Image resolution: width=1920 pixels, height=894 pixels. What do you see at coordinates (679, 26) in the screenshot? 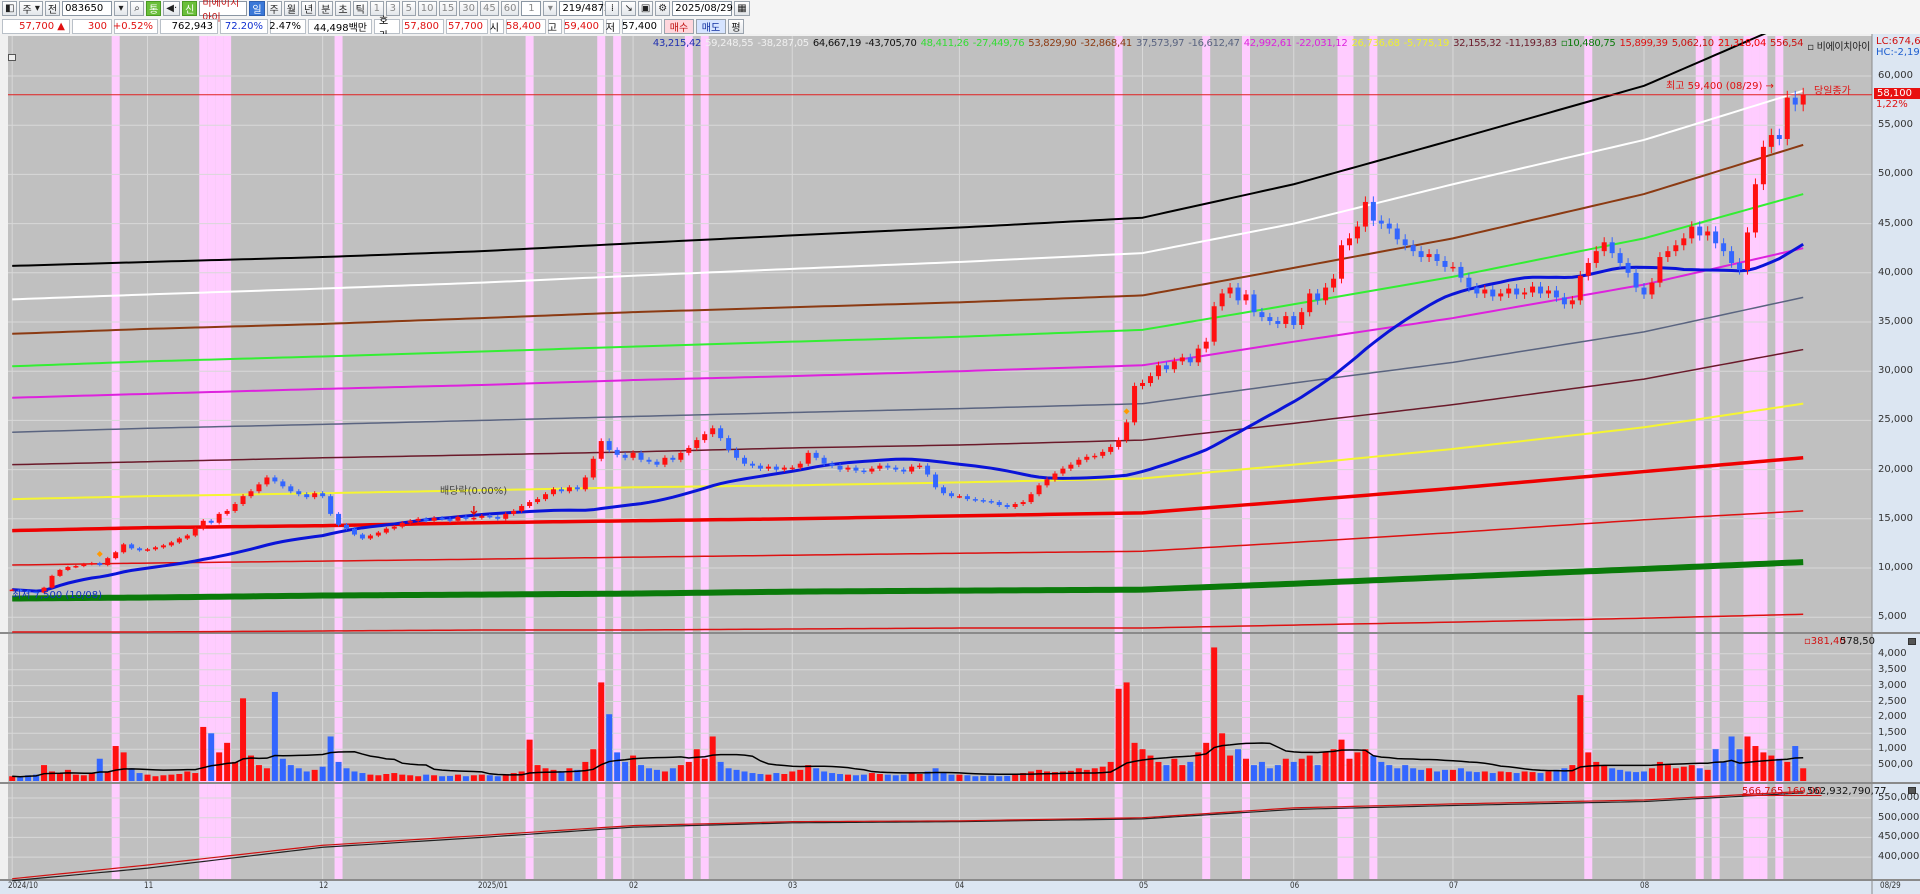
I see `buy-button: 매수` at bounding box center [679, 26].